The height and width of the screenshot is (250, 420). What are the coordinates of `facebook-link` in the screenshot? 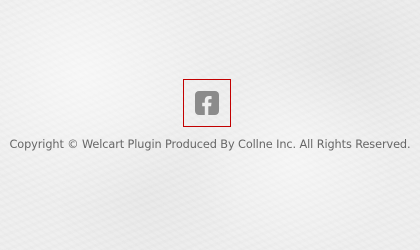 It's located at (207, 103).